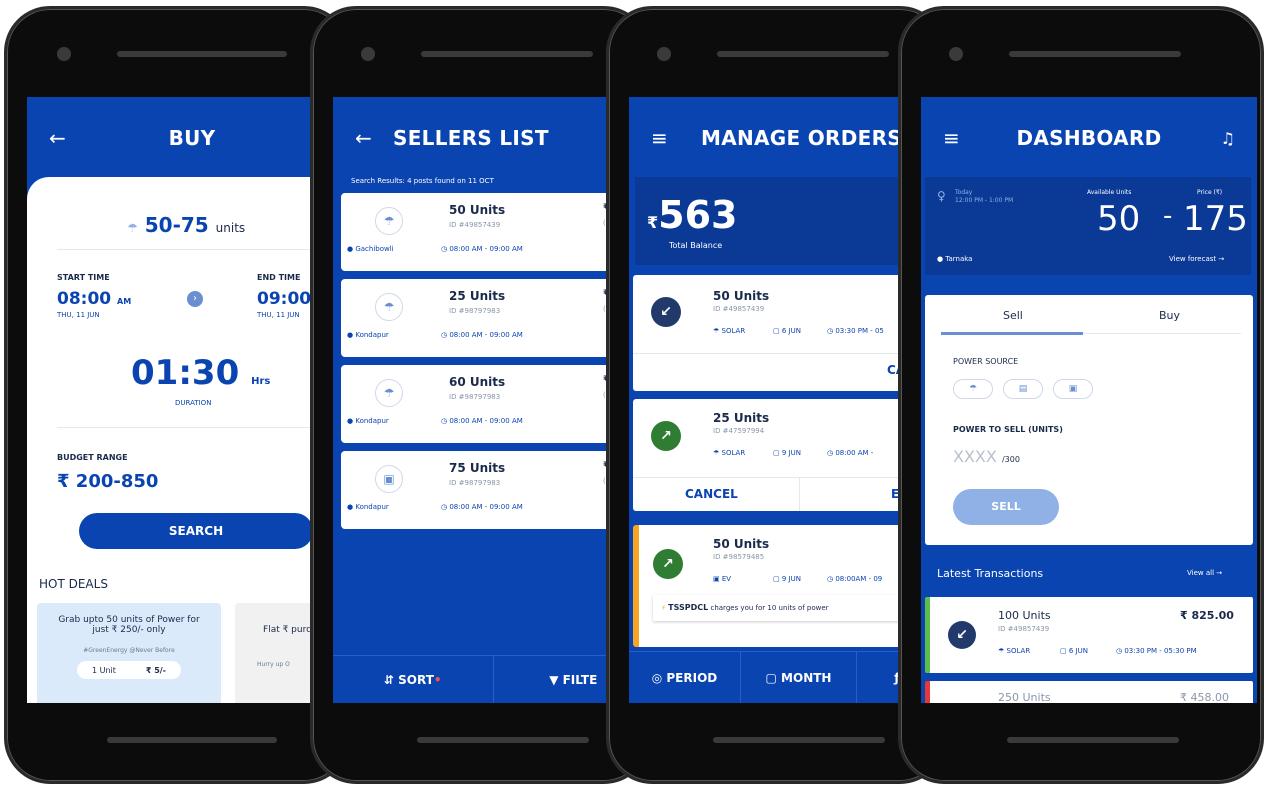 The height and width of the screenshot is (791, 1268). I want to click on time-text: 08:00 AM - 09:00 AM, so click(486, 421).